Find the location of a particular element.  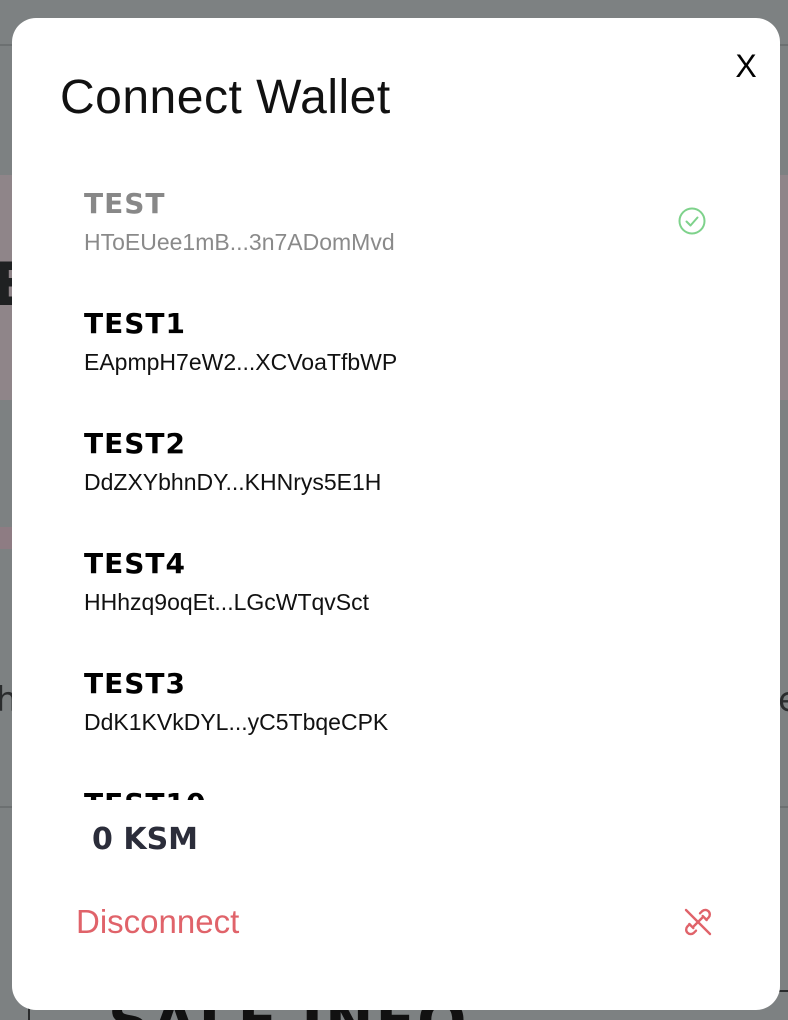

account-item-test: TEST HToEUee1mB...3n7ADomMvd is located at coordinates (404, 218).